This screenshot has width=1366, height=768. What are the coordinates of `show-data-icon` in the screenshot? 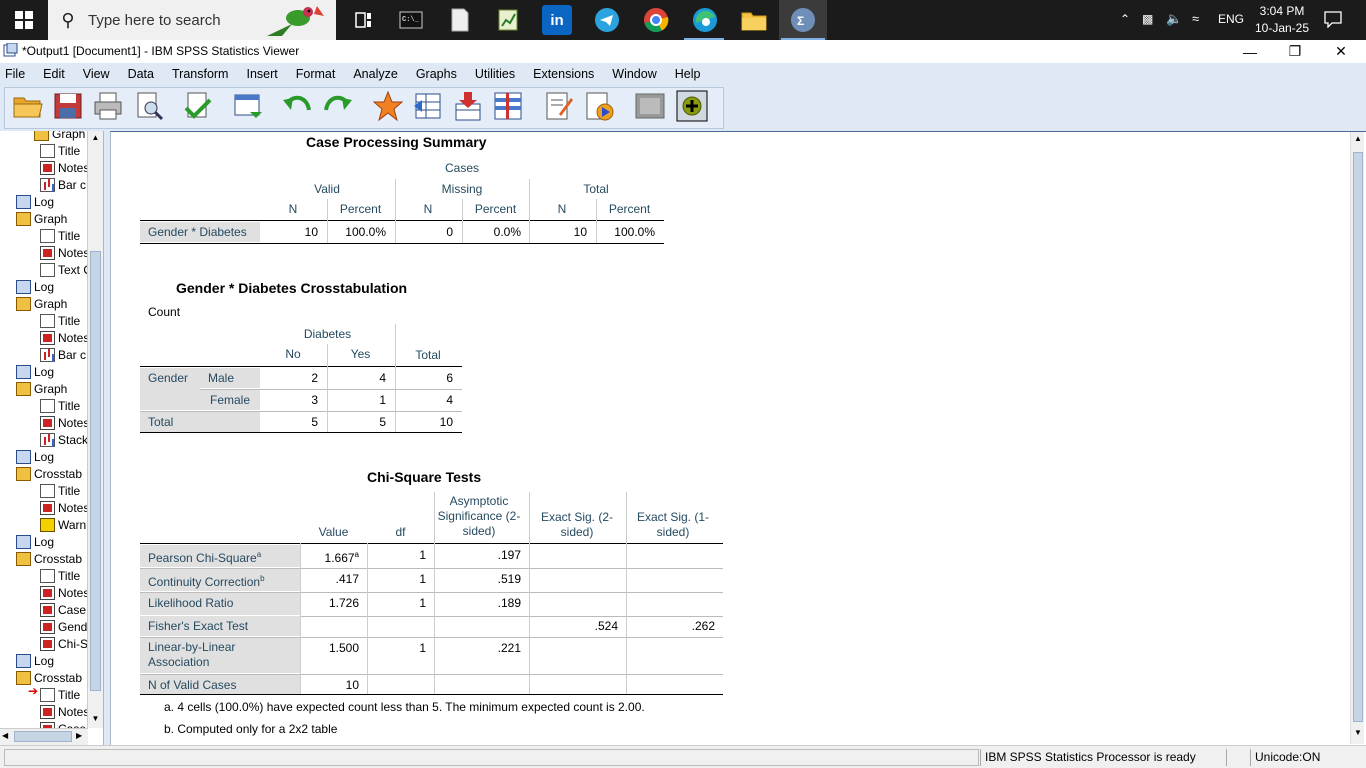 It's located at (650, 106).